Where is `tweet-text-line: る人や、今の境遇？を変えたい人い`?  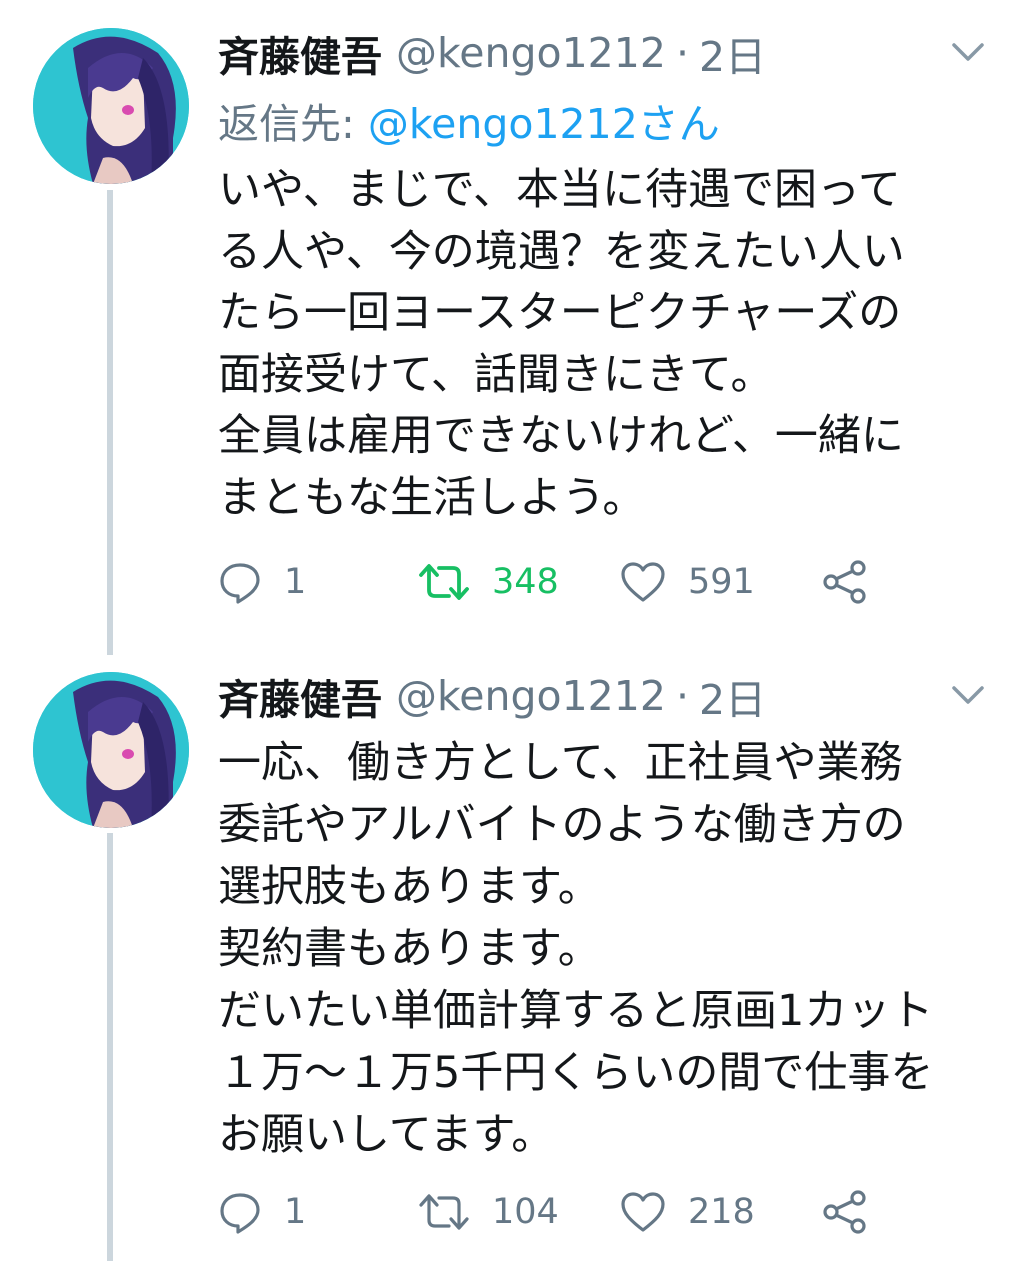 tweet-text-line: る人や、今の境遇？を変えたい人い is located at coordinates (561, 251).